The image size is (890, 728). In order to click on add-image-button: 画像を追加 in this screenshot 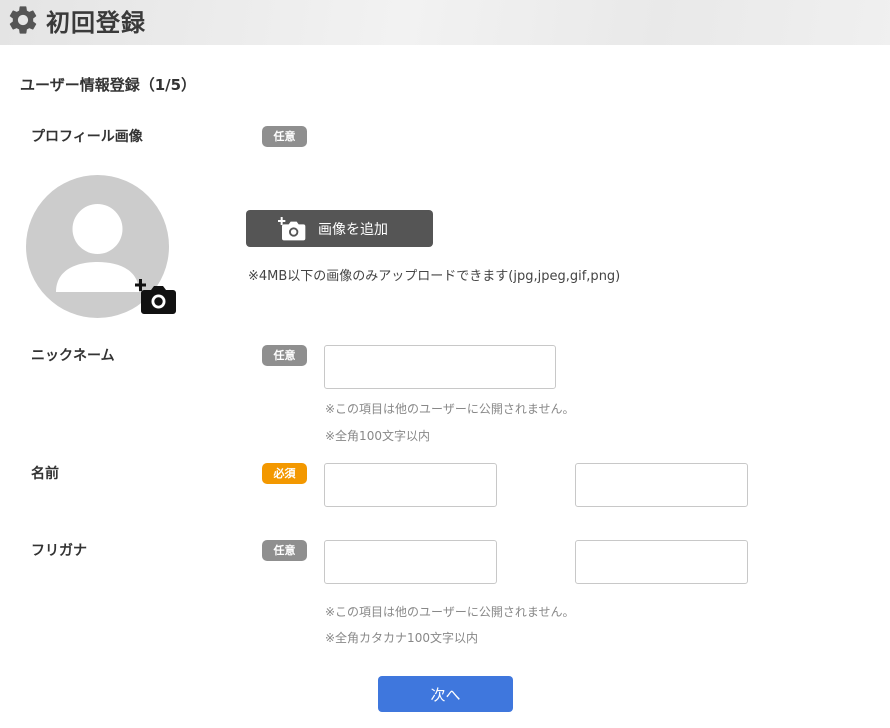, I will do `click(339, 228)`.